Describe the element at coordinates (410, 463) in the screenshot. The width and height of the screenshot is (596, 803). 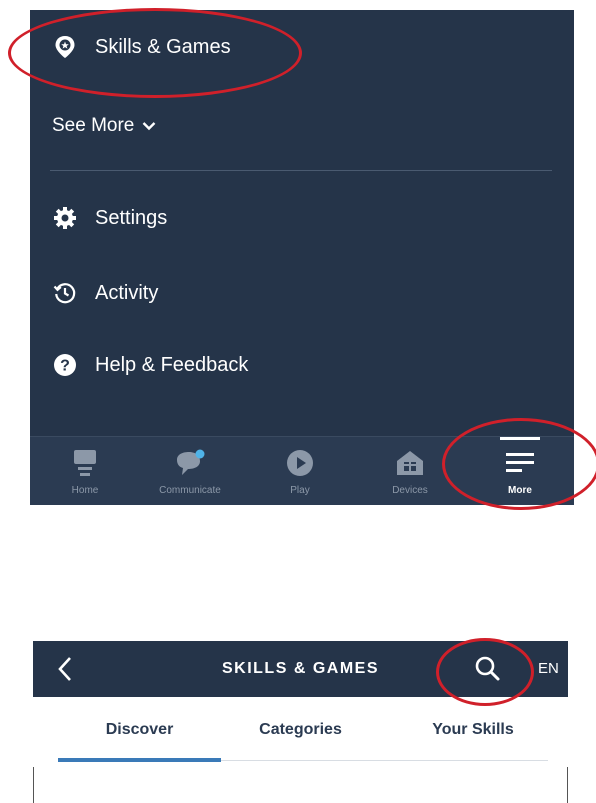
I see `devices-icon` at that location.